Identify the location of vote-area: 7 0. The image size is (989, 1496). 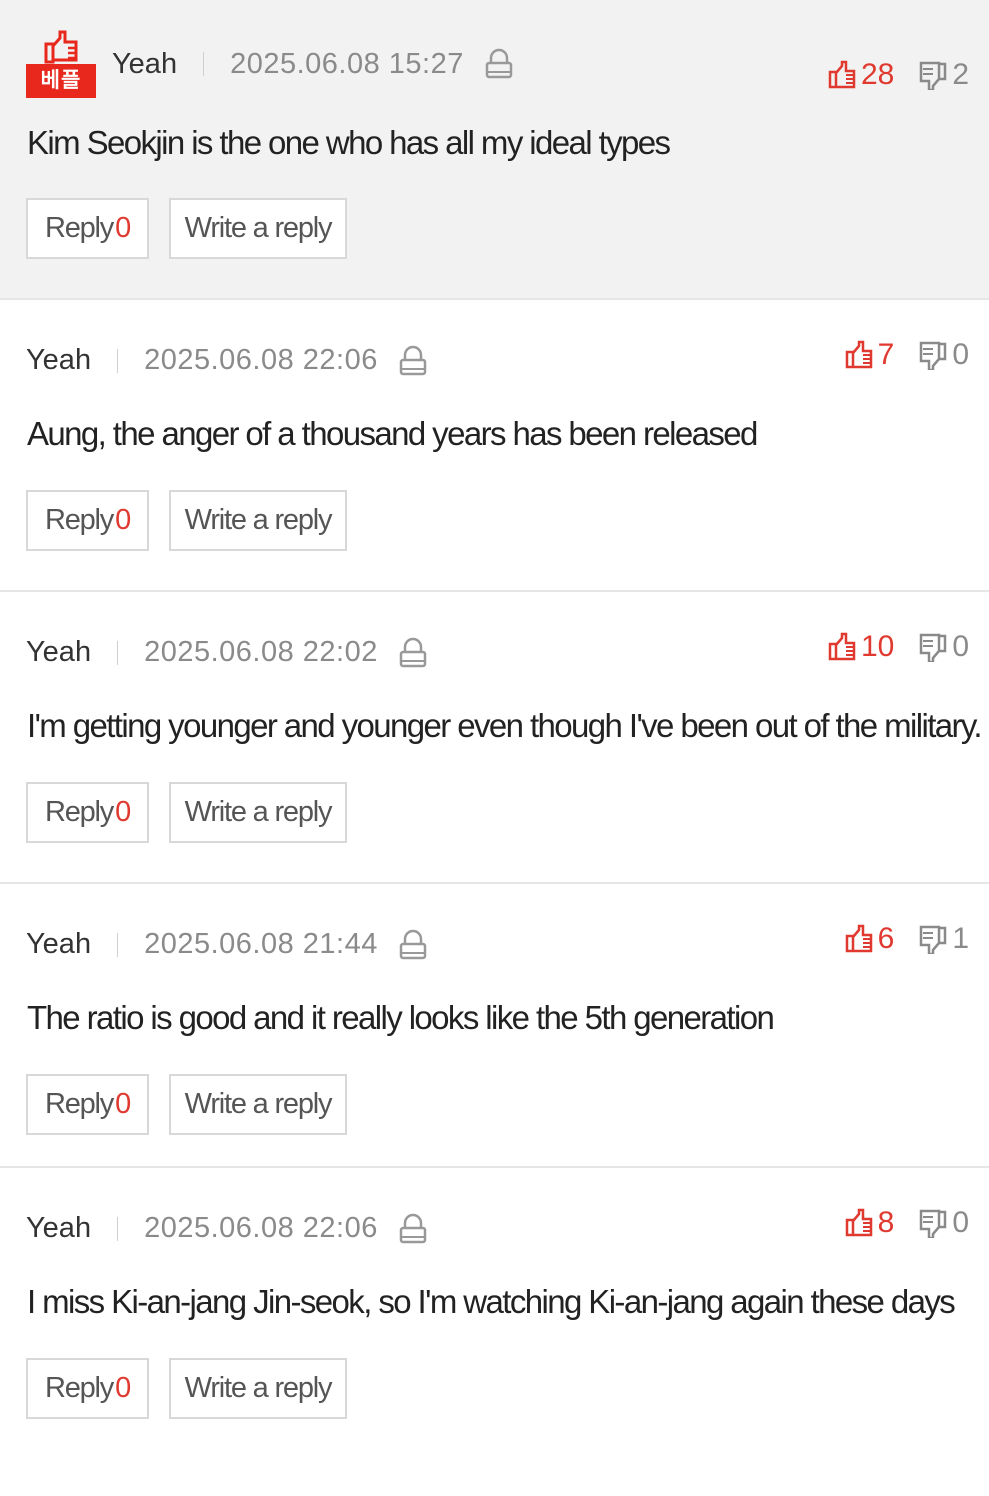
(906, 355).